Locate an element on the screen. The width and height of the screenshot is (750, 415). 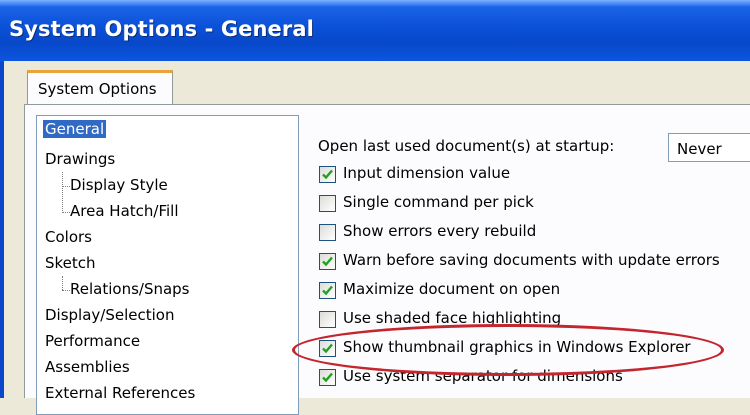
startup-select: Never is located at coordinates (709, 147).